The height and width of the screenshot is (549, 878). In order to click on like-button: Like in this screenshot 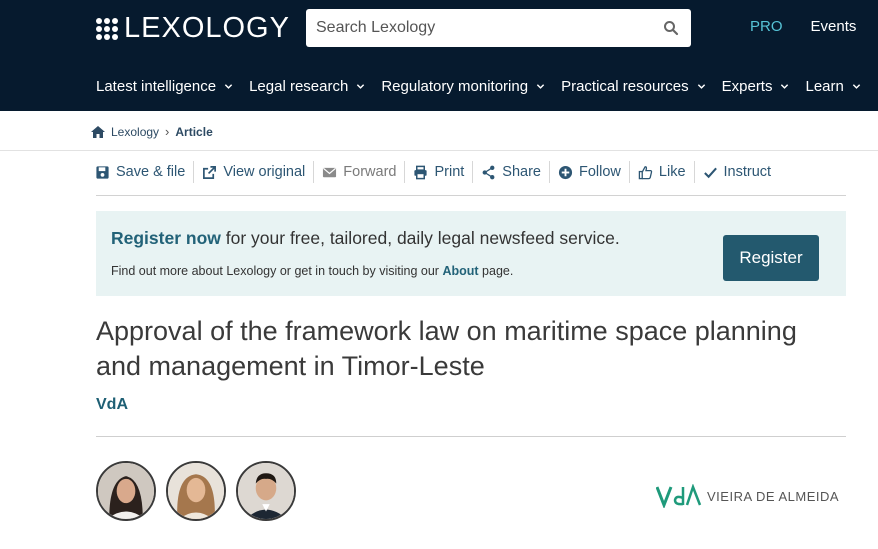, I will do `click(662, 172)`.